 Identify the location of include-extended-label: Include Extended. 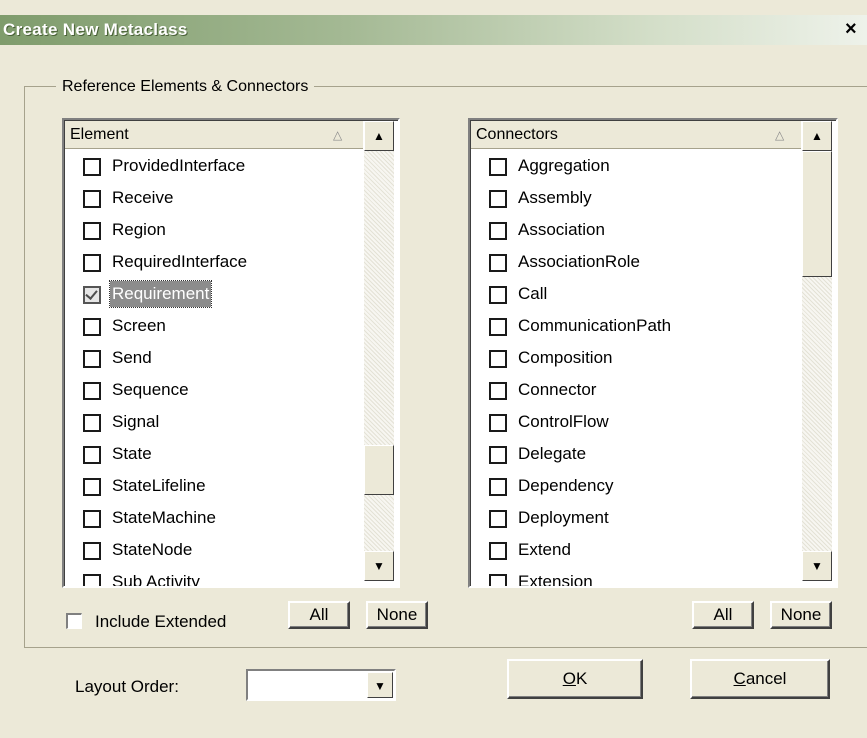
(161, 621).